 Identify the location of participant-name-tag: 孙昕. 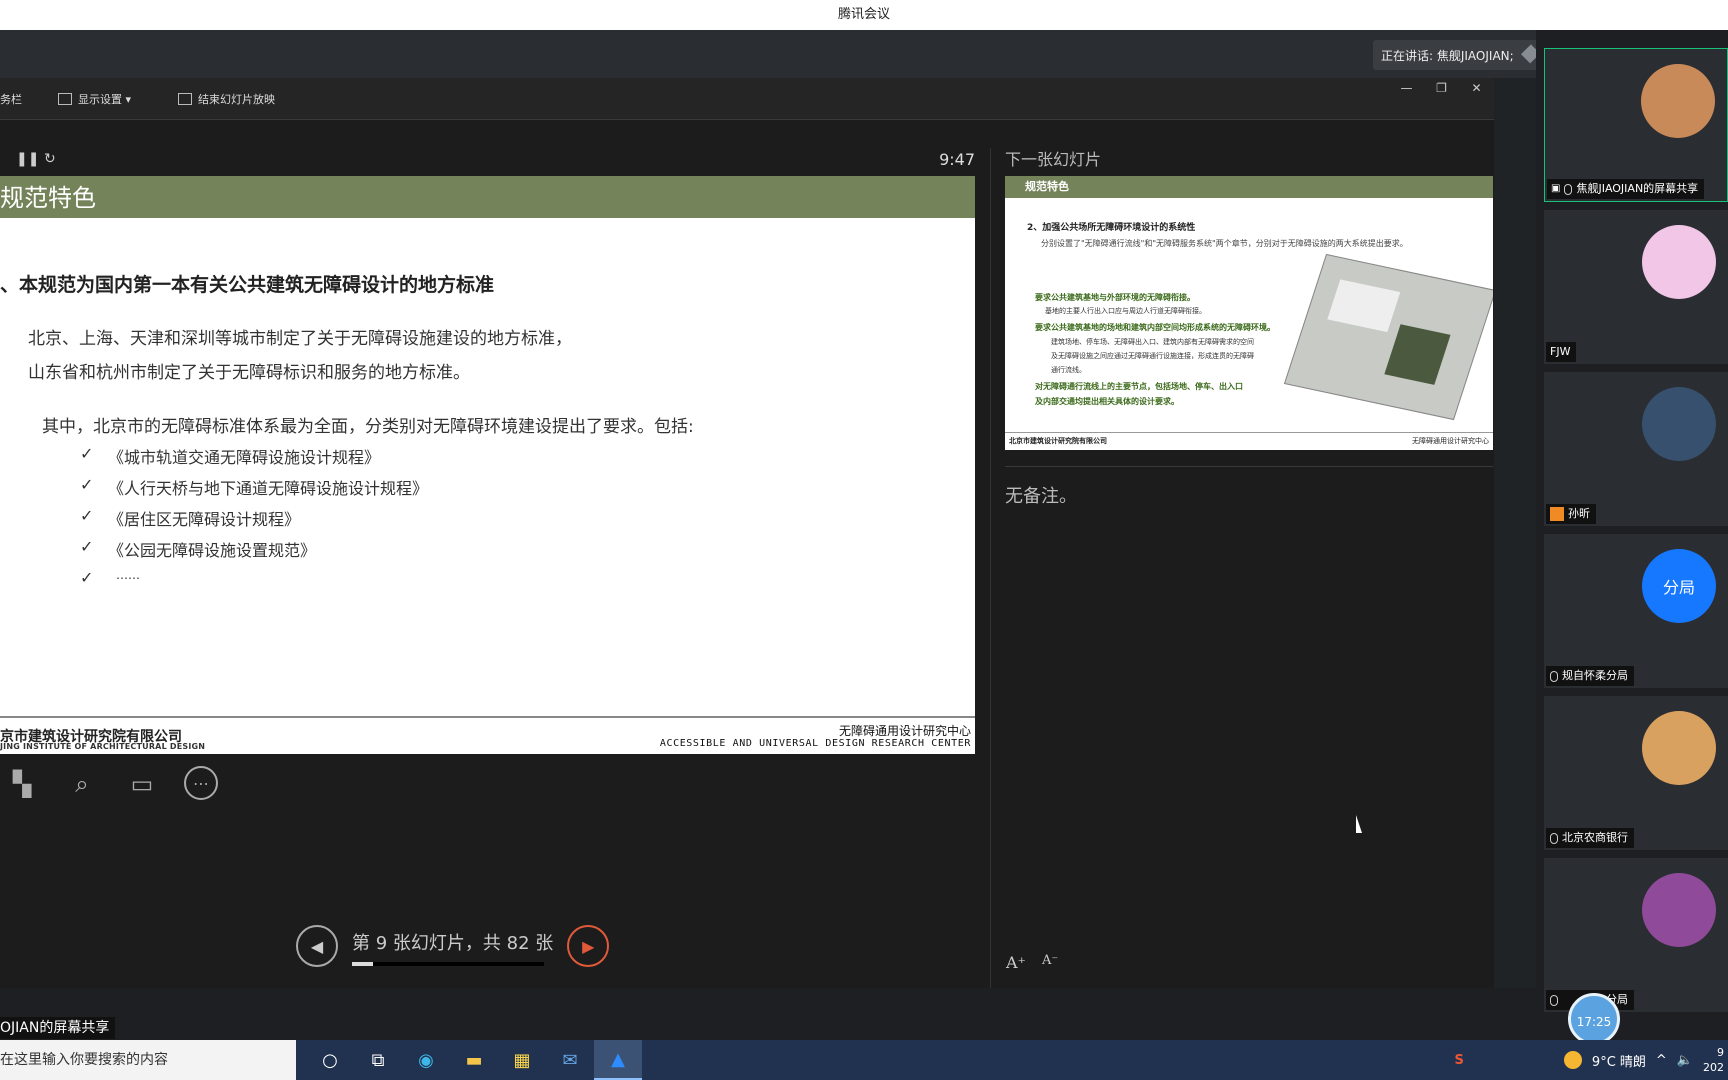
(1571, 514).